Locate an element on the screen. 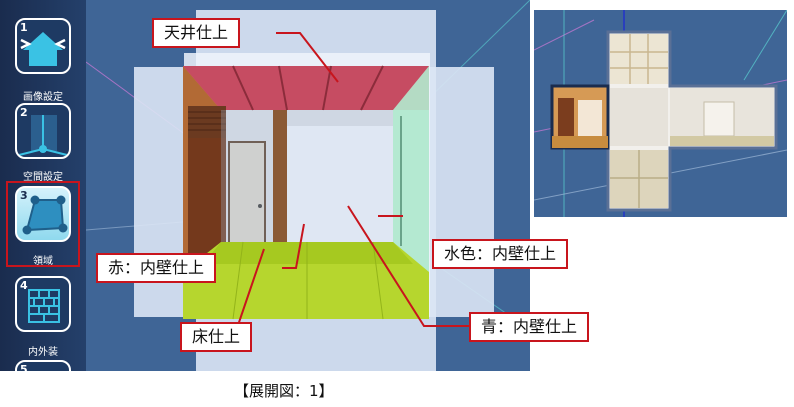  callout-light-blue-wall: 水色：内壁仕上 is located at coordinates (500, 254).